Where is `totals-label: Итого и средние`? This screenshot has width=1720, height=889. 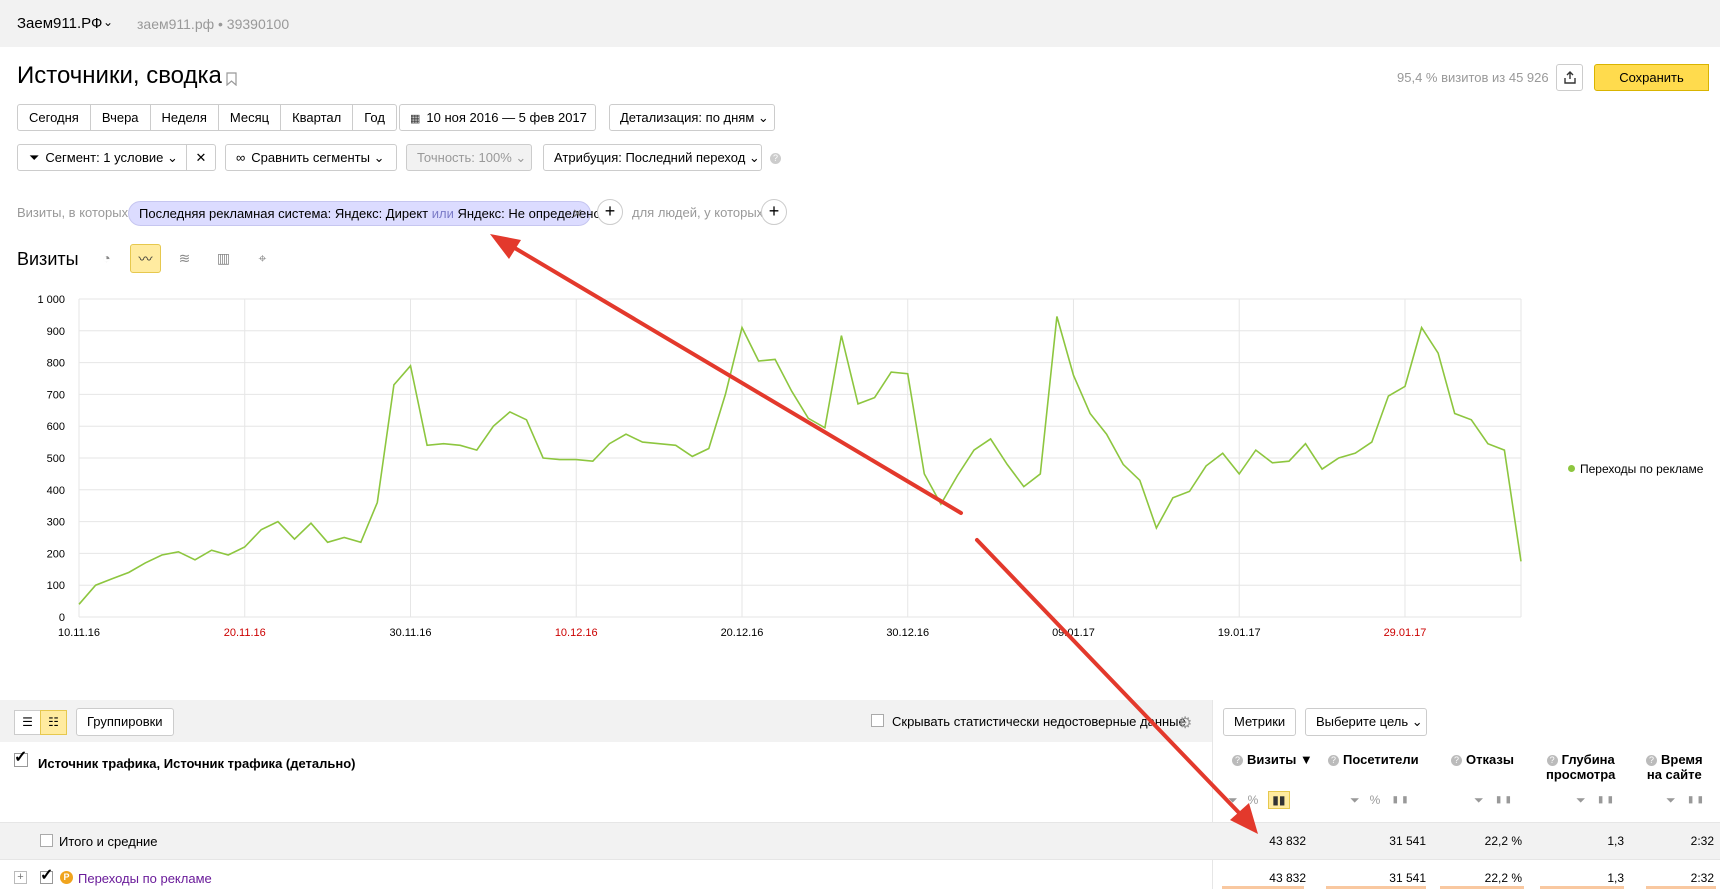
totals-label: Итого и средние is located at coordinates (108, 841).